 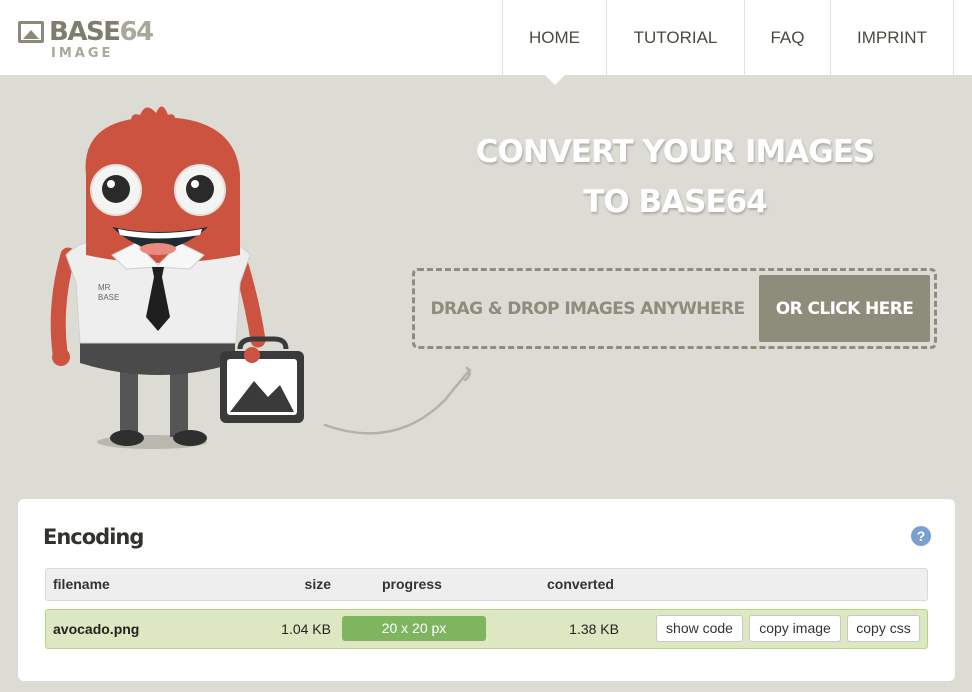 I want to click on hero-title: CONVERT YOUR IMAGES TO BASE64, so click(x=675, y=177).